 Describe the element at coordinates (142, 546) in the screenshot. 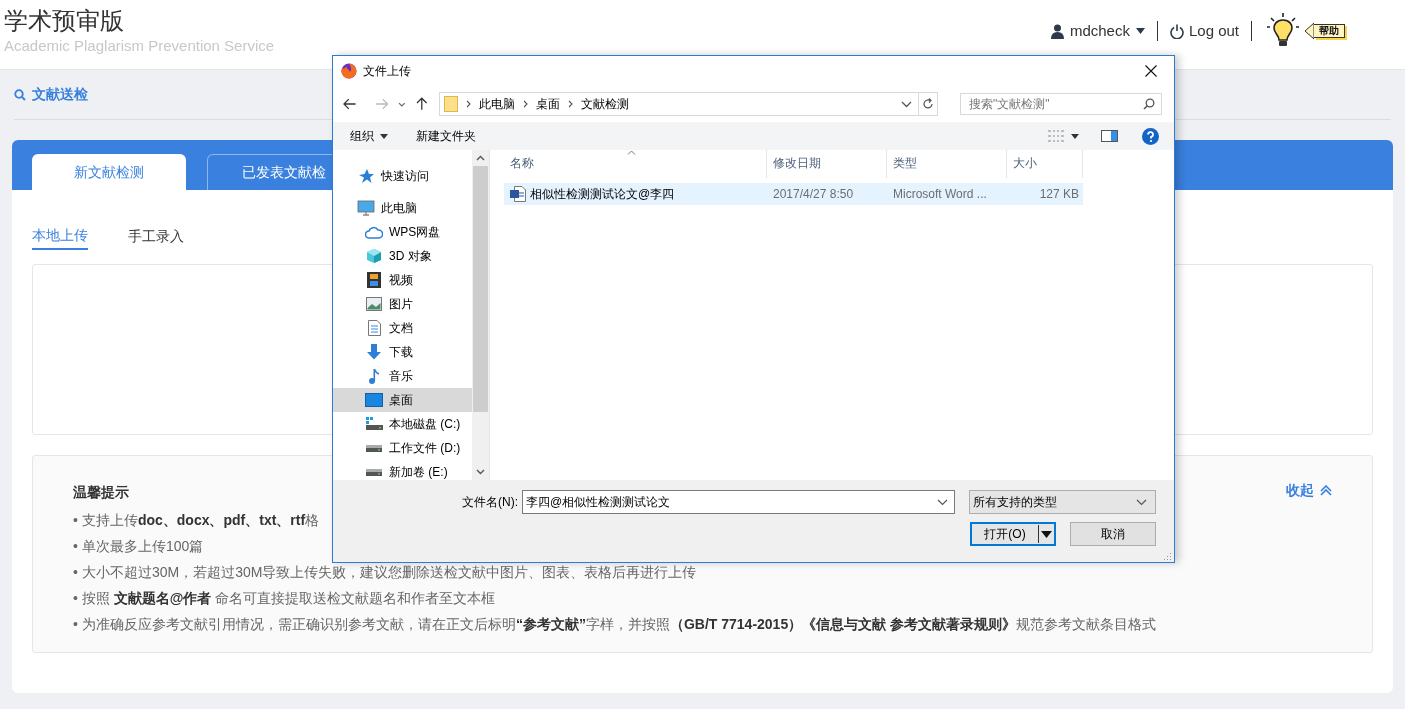

I see `tip-text: 单次最多上传100篇` at that location.